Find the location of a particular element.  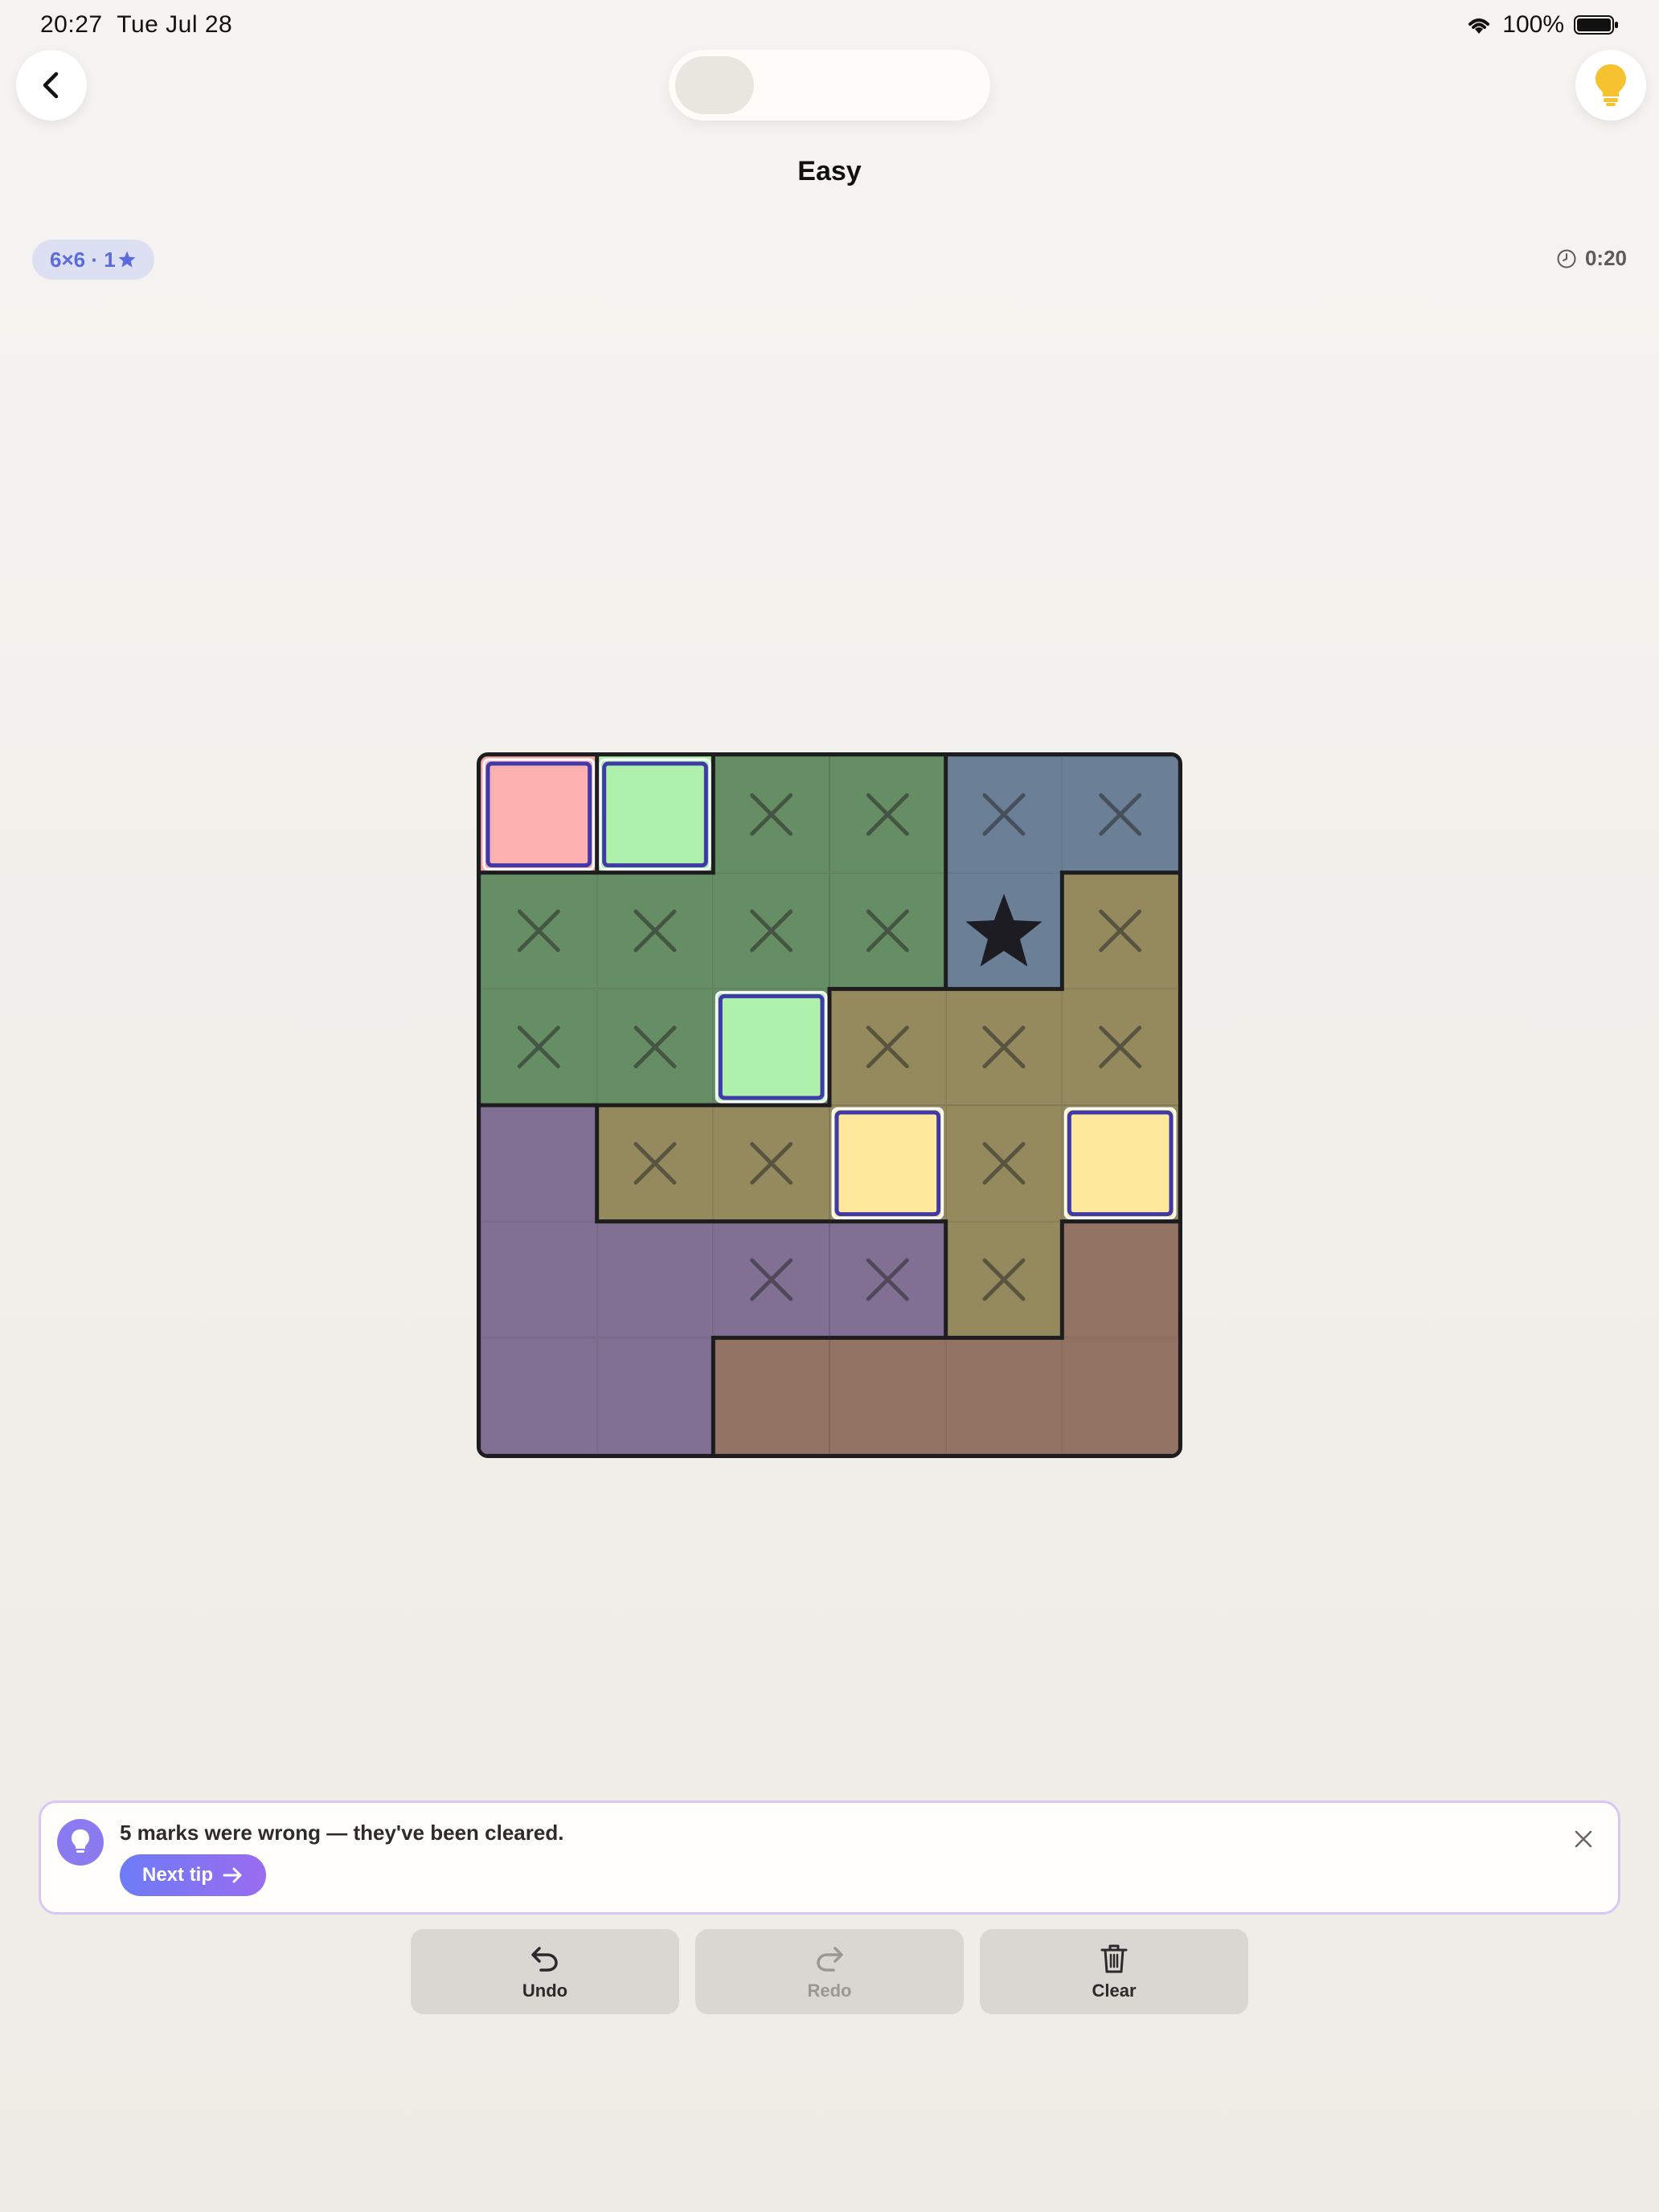

redo-button: Redo is located at coordinates (829, 1971).